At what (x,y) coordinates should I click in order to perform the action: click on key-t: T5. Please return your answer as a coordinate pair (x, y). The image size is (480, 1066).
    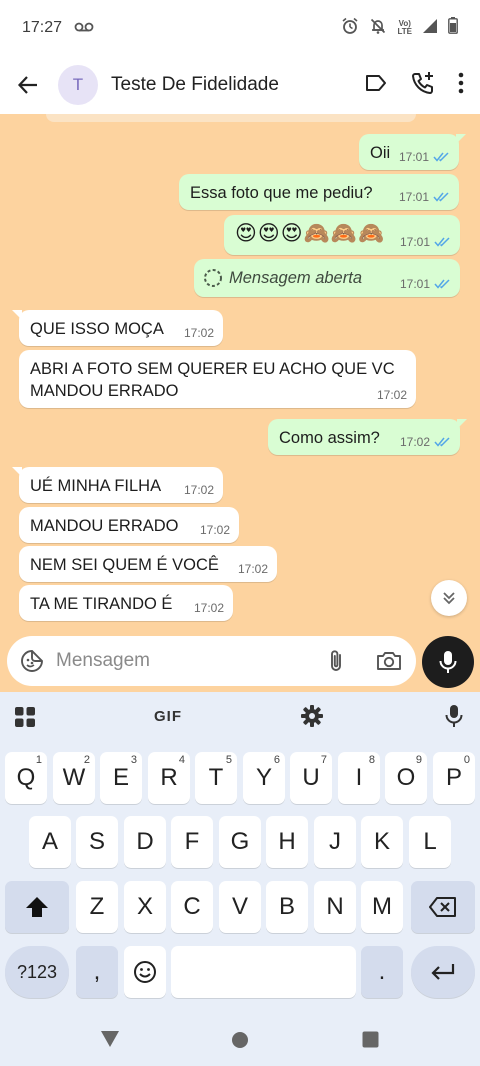
    Looking at the image, I should click on (216, 778).